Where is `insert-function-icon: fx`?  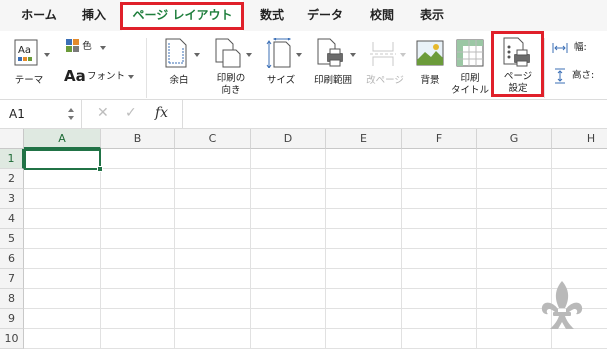 insert-function-icon: fx is located at coordinates (161, 113).